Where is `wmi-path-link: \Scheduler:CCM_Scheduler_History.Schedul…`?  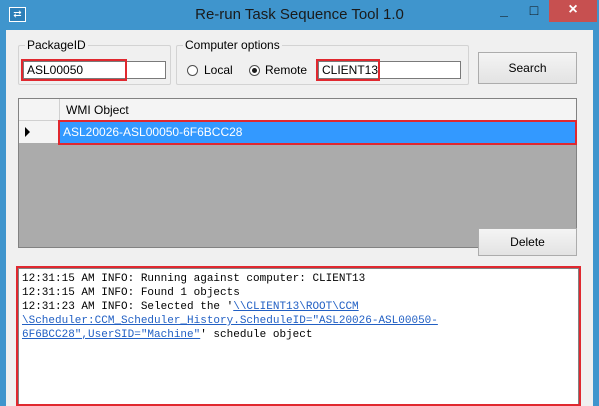
wmi-path-link: \Scheduler:CCM_Scheduler_History.Schedul… is located at coordinates (230, 321).